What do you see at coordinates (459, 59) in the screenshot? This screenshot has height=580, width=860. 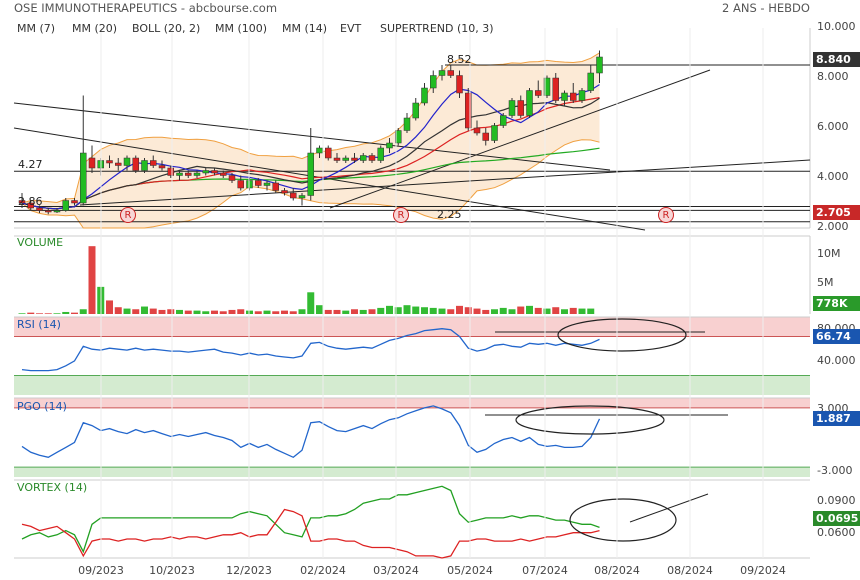 I see `high-label: 8.52` at bounding box center [459, 59].